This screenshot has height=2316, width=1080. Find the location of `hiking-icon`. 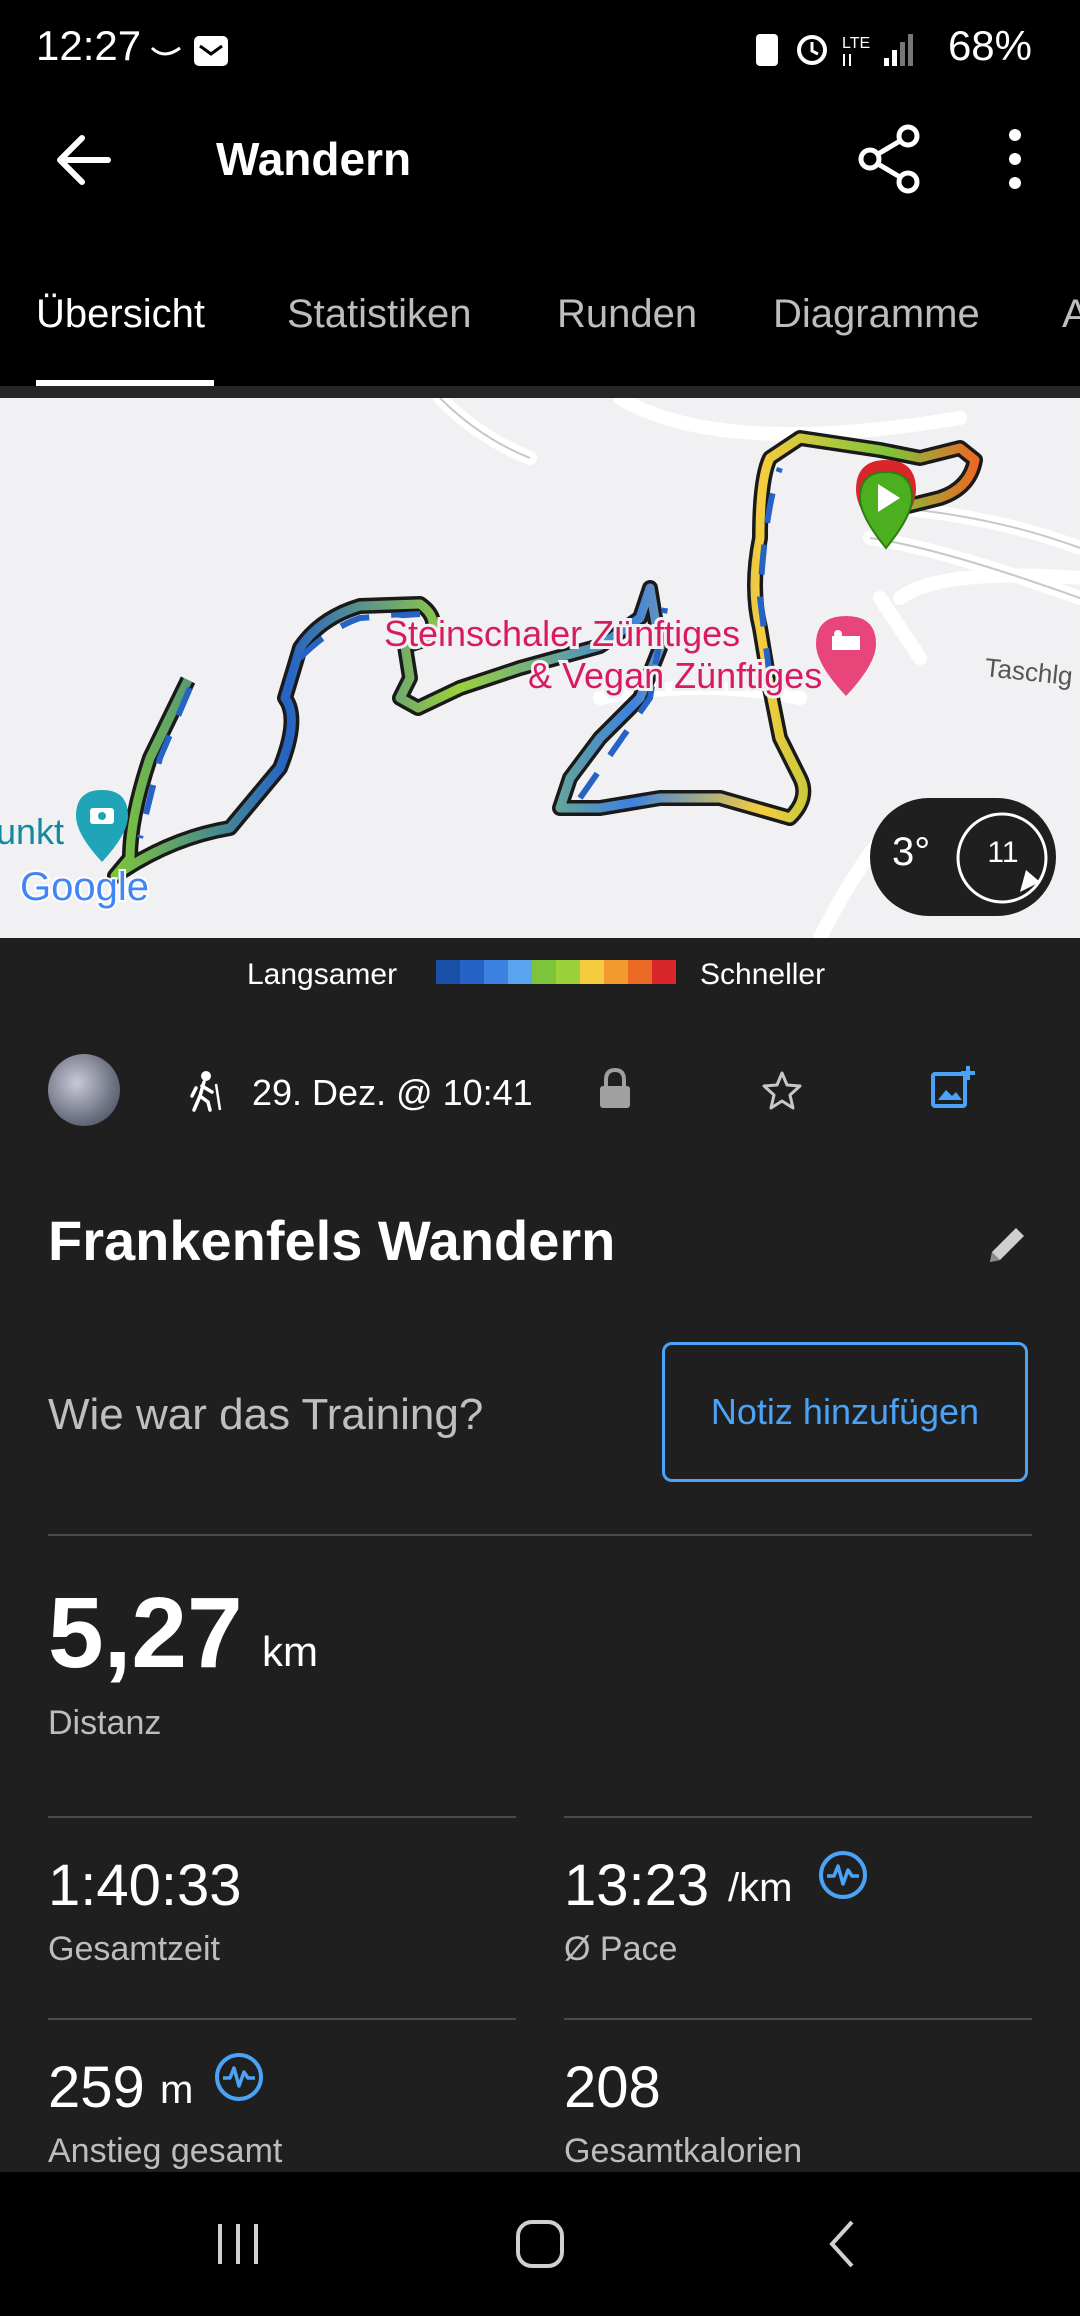

hiking-icon is located at coordinates (206, 1091).